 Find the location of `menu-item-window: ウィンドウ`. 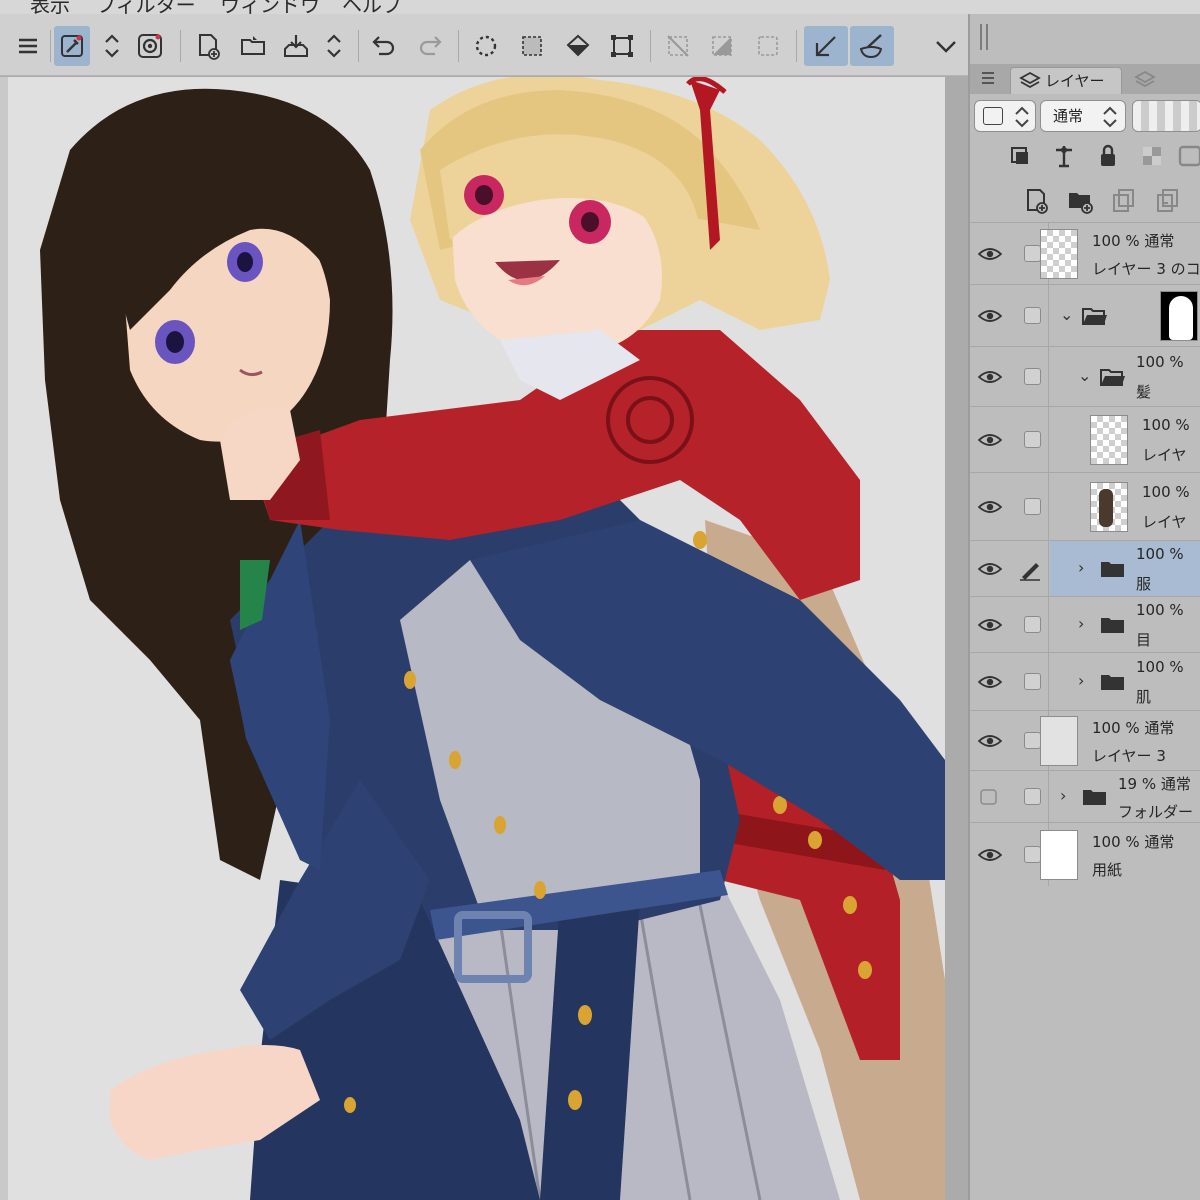

menu-item-window: ウィンドウ is located at coordinates (270, 7).